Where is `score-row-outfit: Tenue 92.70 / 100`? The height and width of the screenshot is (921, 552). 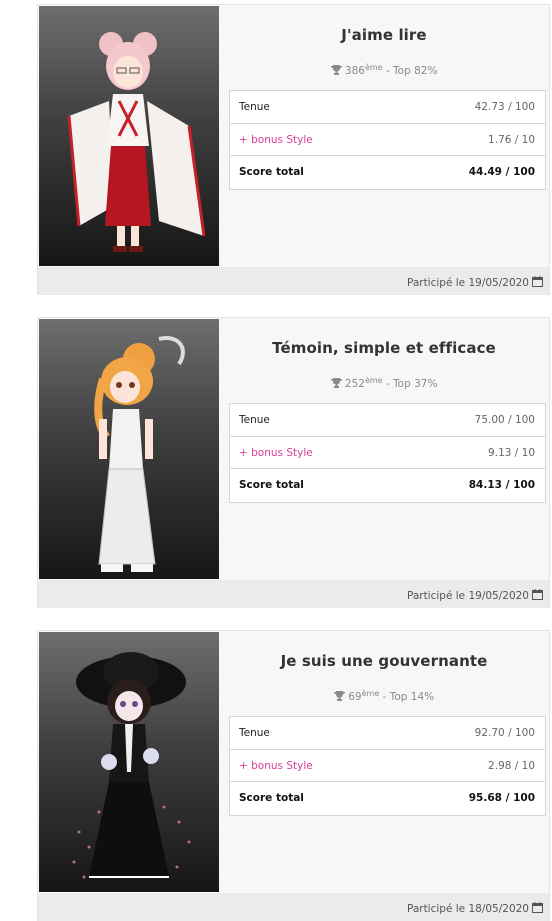 score-row-outfit: Tenue 92.70 / 100 is located at coordinates (387, 733).